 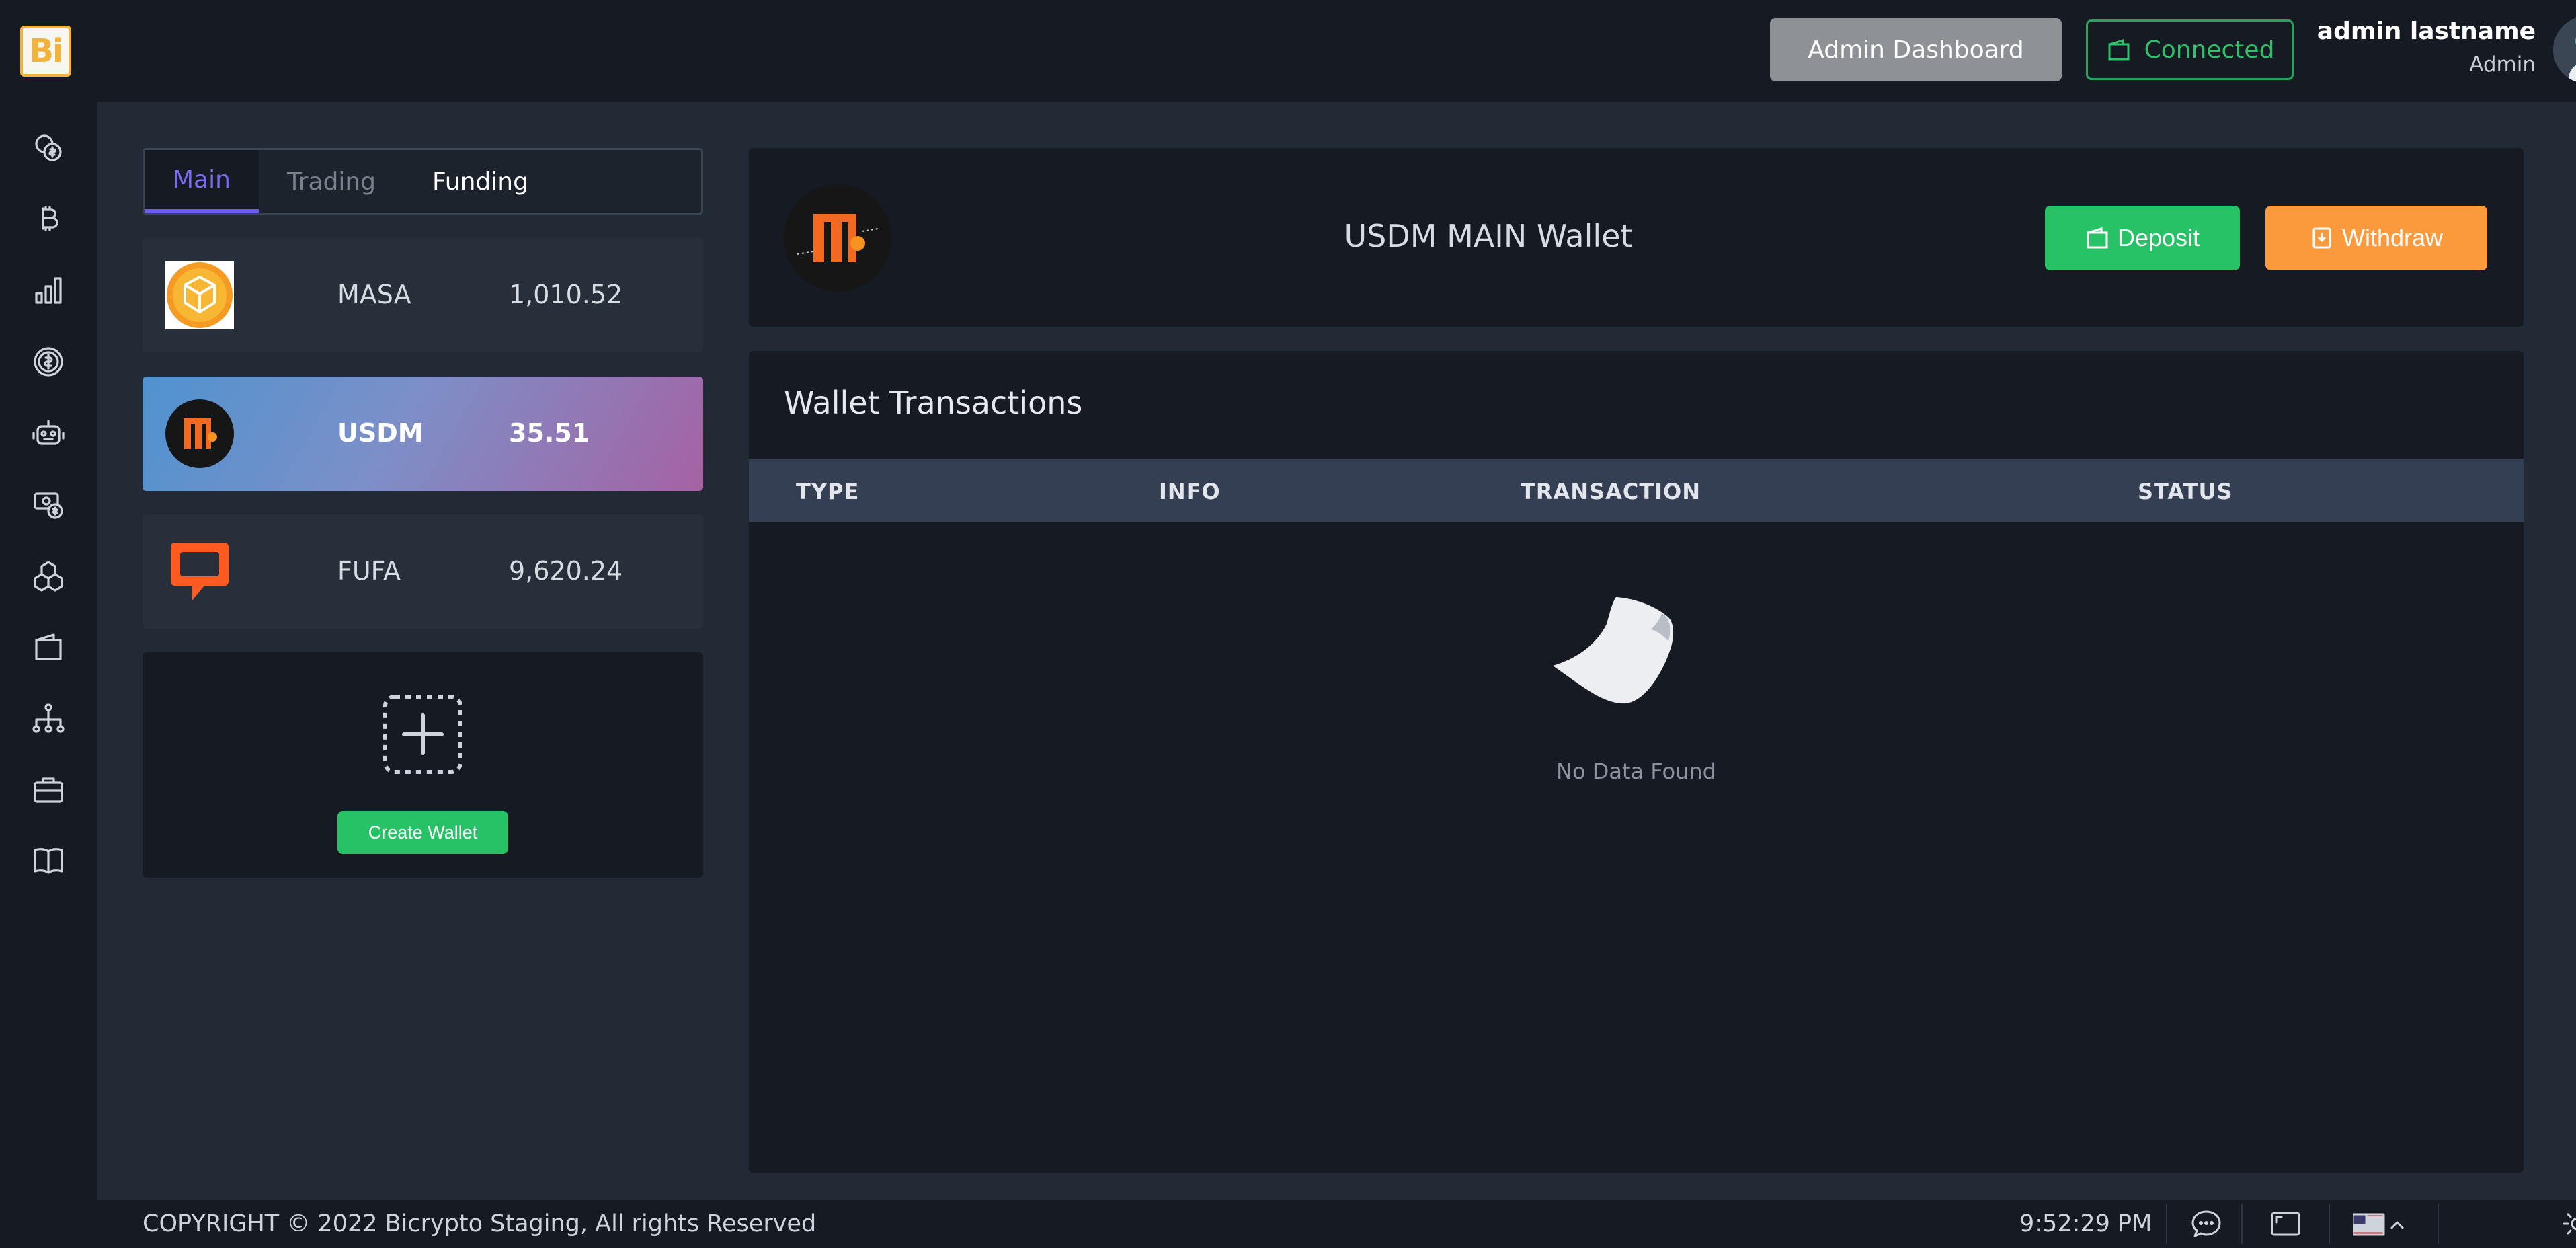 I want to click on app-logo: Bi, so click(x=45, y=51).